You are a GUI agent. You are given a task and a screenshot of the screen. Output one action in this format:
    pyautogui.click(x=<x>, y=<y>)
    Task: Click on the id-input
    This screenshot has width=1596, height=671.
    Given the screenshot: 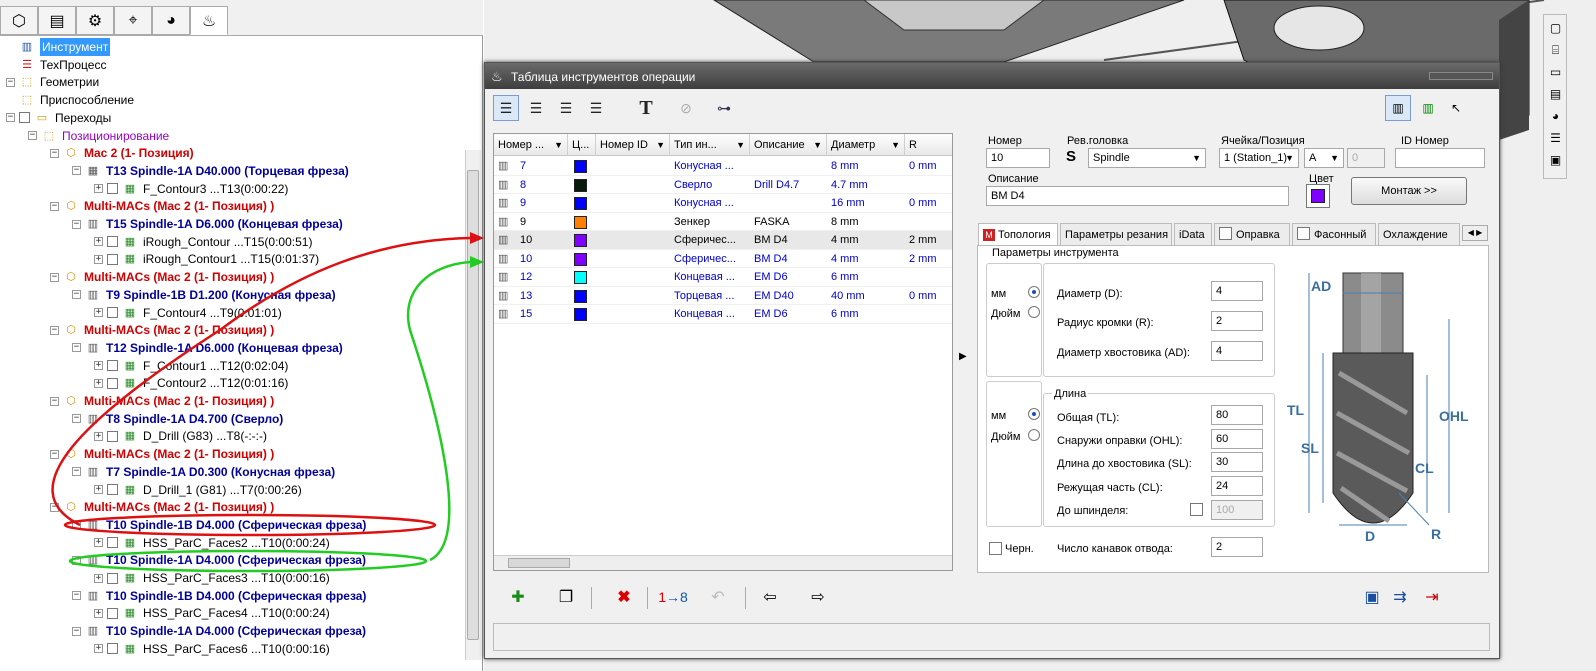 What is the action you would take?
    pyautogui.click(x=1440, y=158)
    